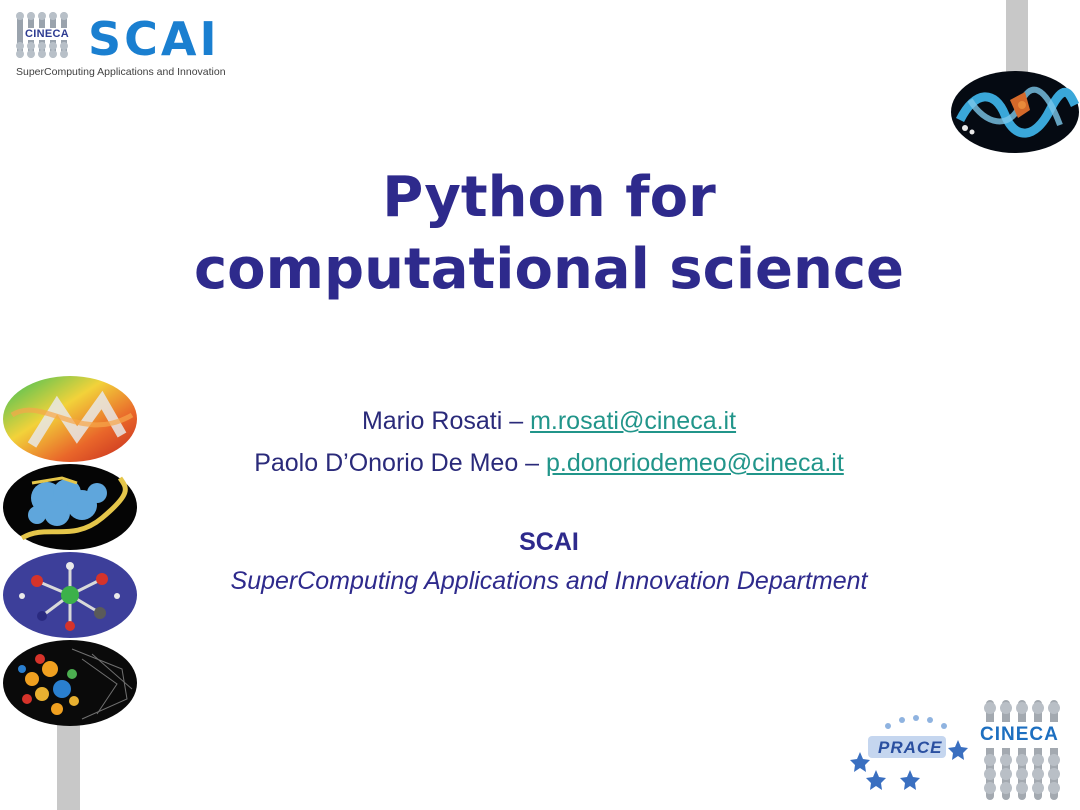 This screenshot has height=810, width=1080. What do you see at coordinates (70, 595) in the screenshot?
I see `molecular-structure-image` at bounding box center [70, 595].